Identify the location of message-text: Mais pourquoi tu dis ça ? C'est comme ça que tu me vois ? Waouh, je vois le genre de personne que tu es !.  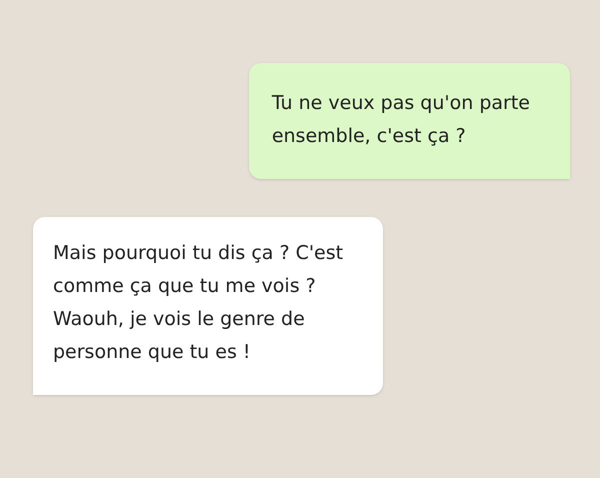
(198, 303).